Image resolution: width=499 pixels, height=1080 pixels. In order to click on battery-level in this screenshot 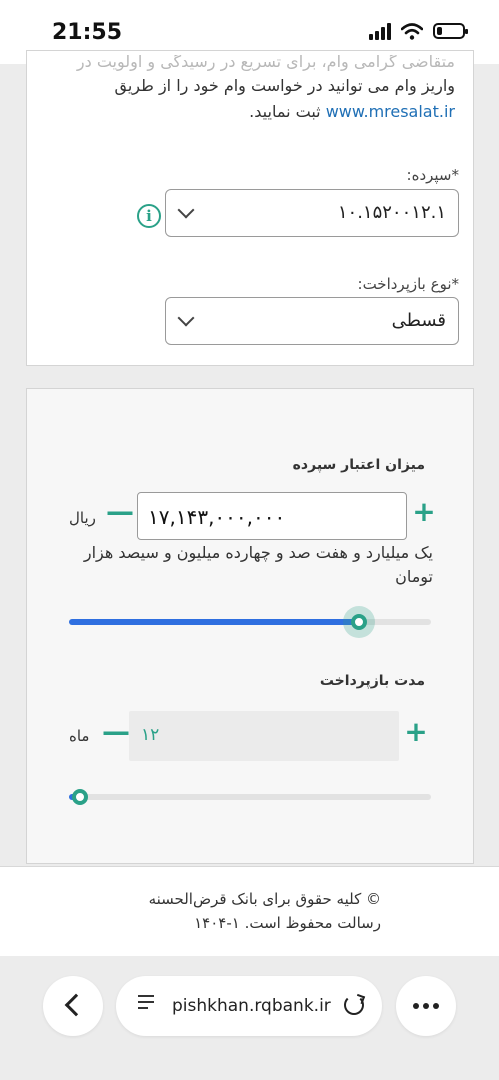, I will do `click(439, 31)`.